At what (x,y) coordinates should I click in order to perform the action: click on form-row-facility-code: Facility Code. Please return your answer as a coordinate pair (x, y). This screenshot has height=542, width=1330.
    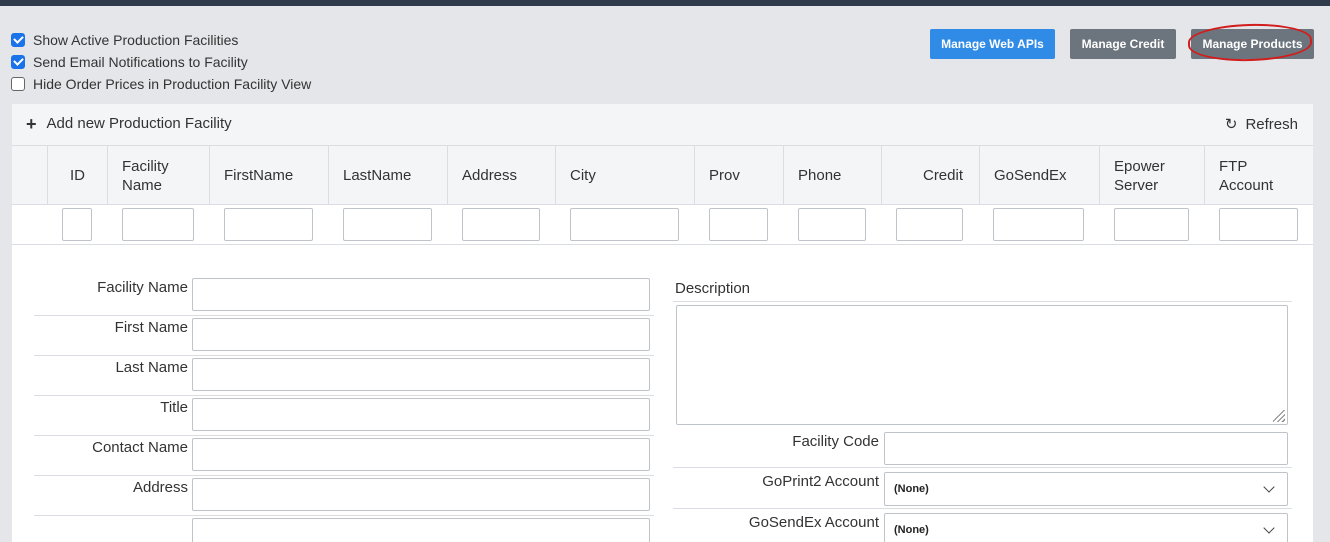
    Looking at the image, I should click on (982, 448).